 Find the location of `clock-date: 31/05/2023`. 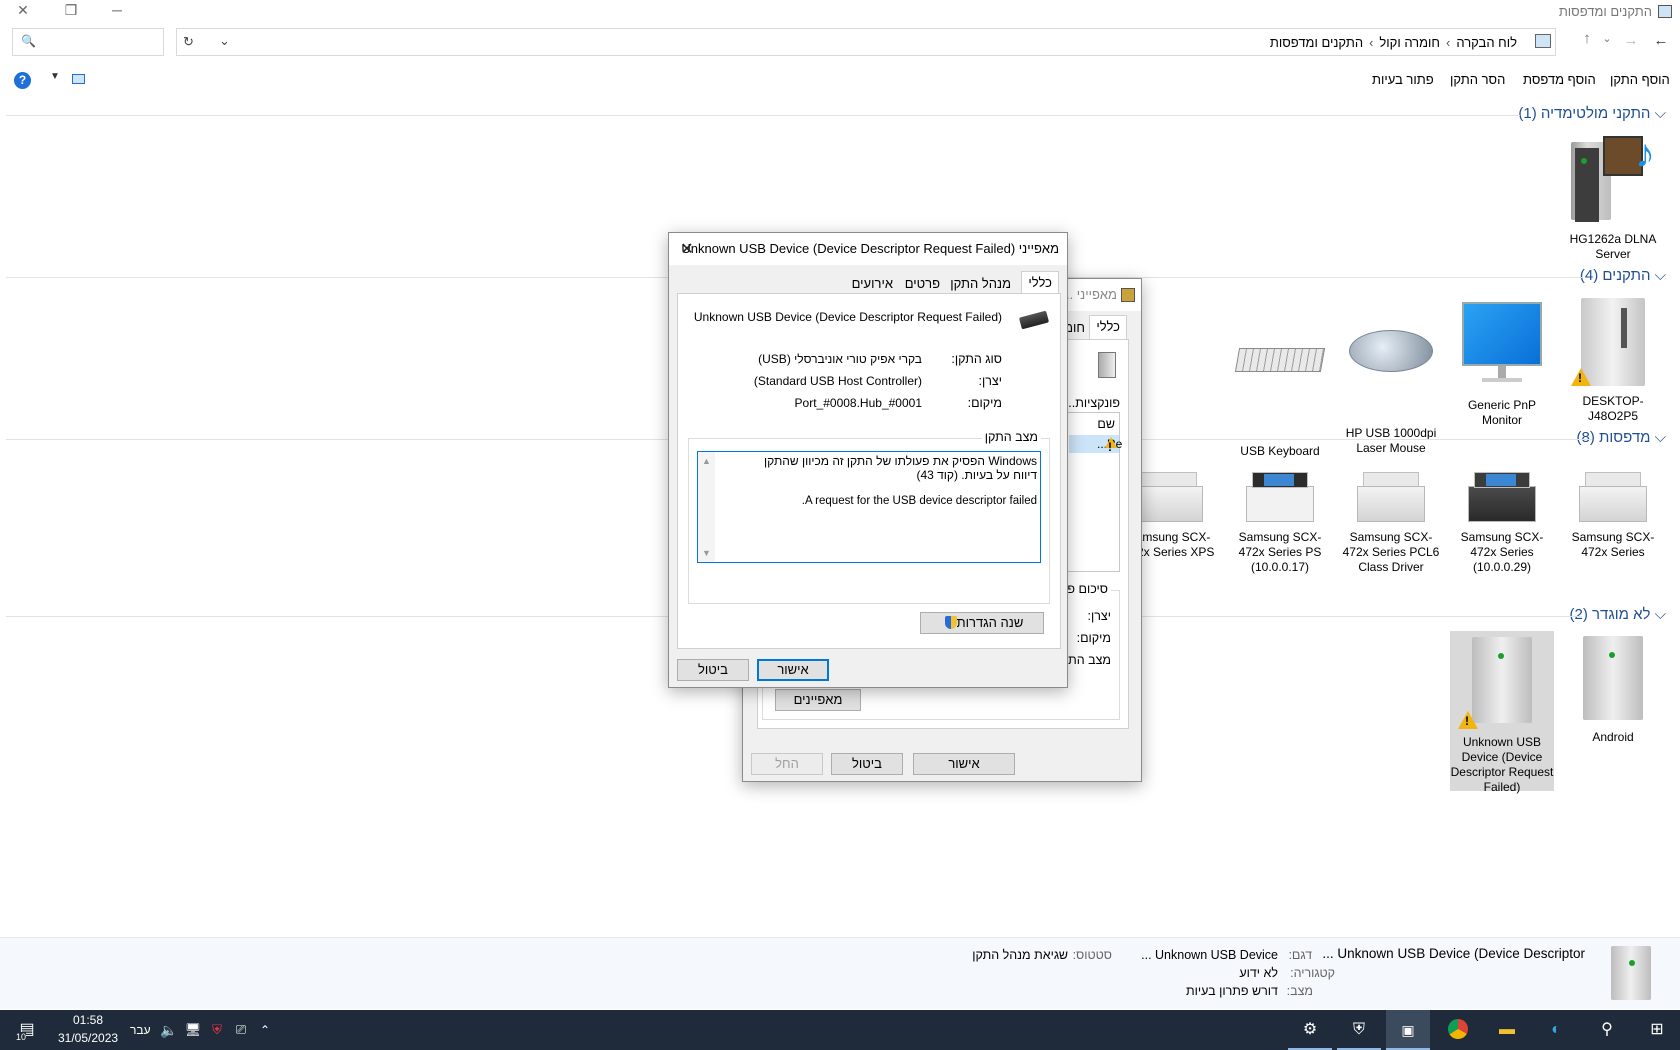

clock-date: 31/05/2023 is located at coordinates (88, 1038).